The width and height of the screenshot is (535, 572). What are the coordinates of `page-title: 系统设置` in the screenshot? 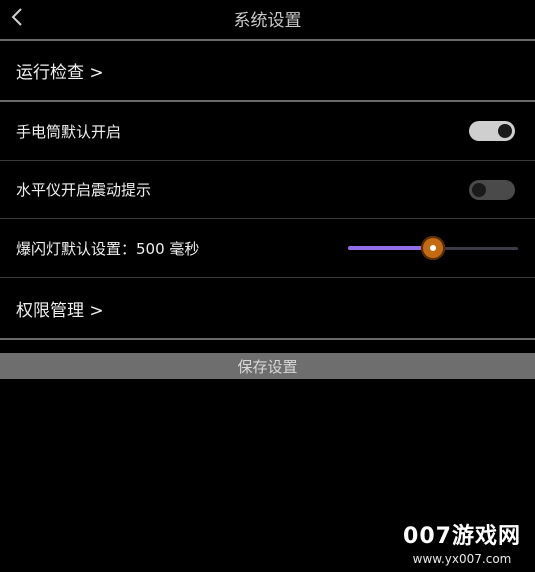 It's located at (267, 21).